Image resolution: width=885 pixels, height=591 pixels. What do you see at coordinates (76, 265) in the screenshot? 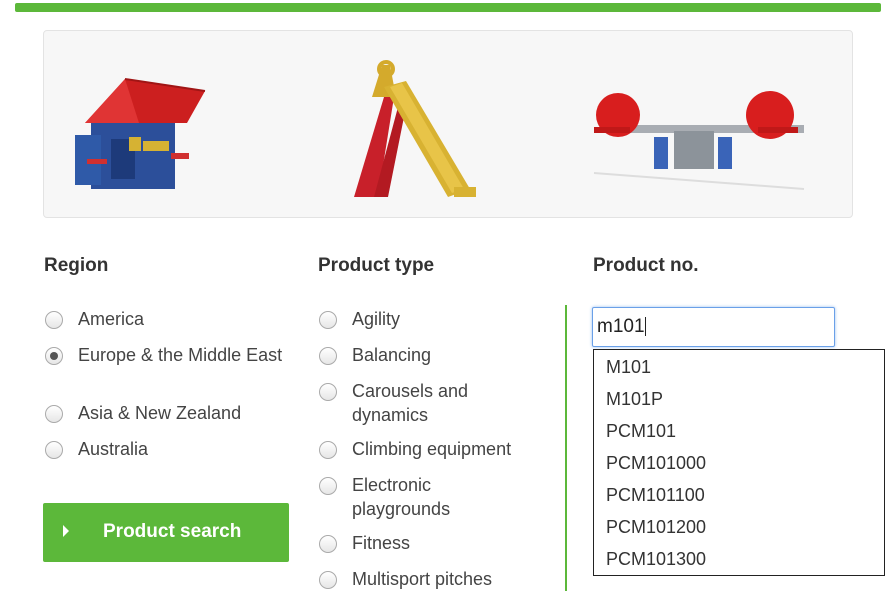
I see `region-heading: Region` at bounding box center [76, 265].